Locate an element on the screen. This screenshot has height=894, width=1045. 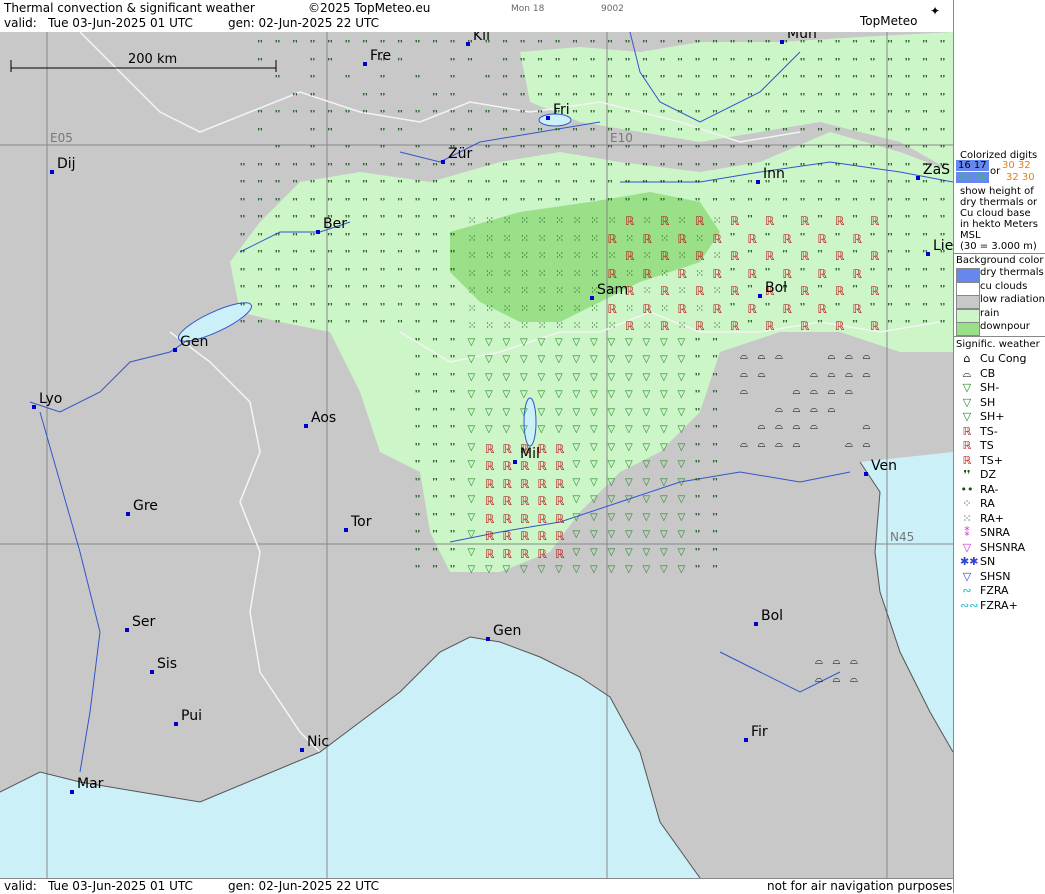
city-label-nic: Nic is located at coordinates (318, 742).